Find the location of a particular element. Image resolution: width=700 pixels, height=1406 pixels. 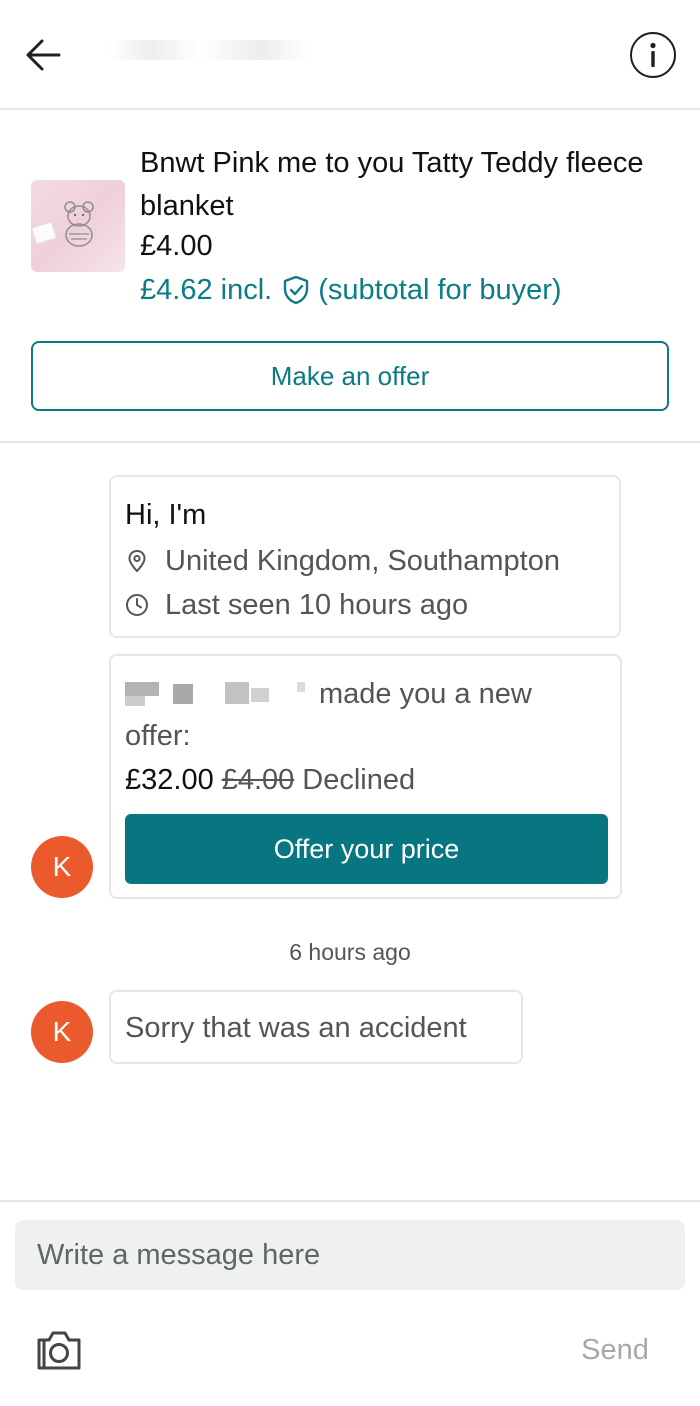

redacted-sender-name is located at coordinates (220, 694).